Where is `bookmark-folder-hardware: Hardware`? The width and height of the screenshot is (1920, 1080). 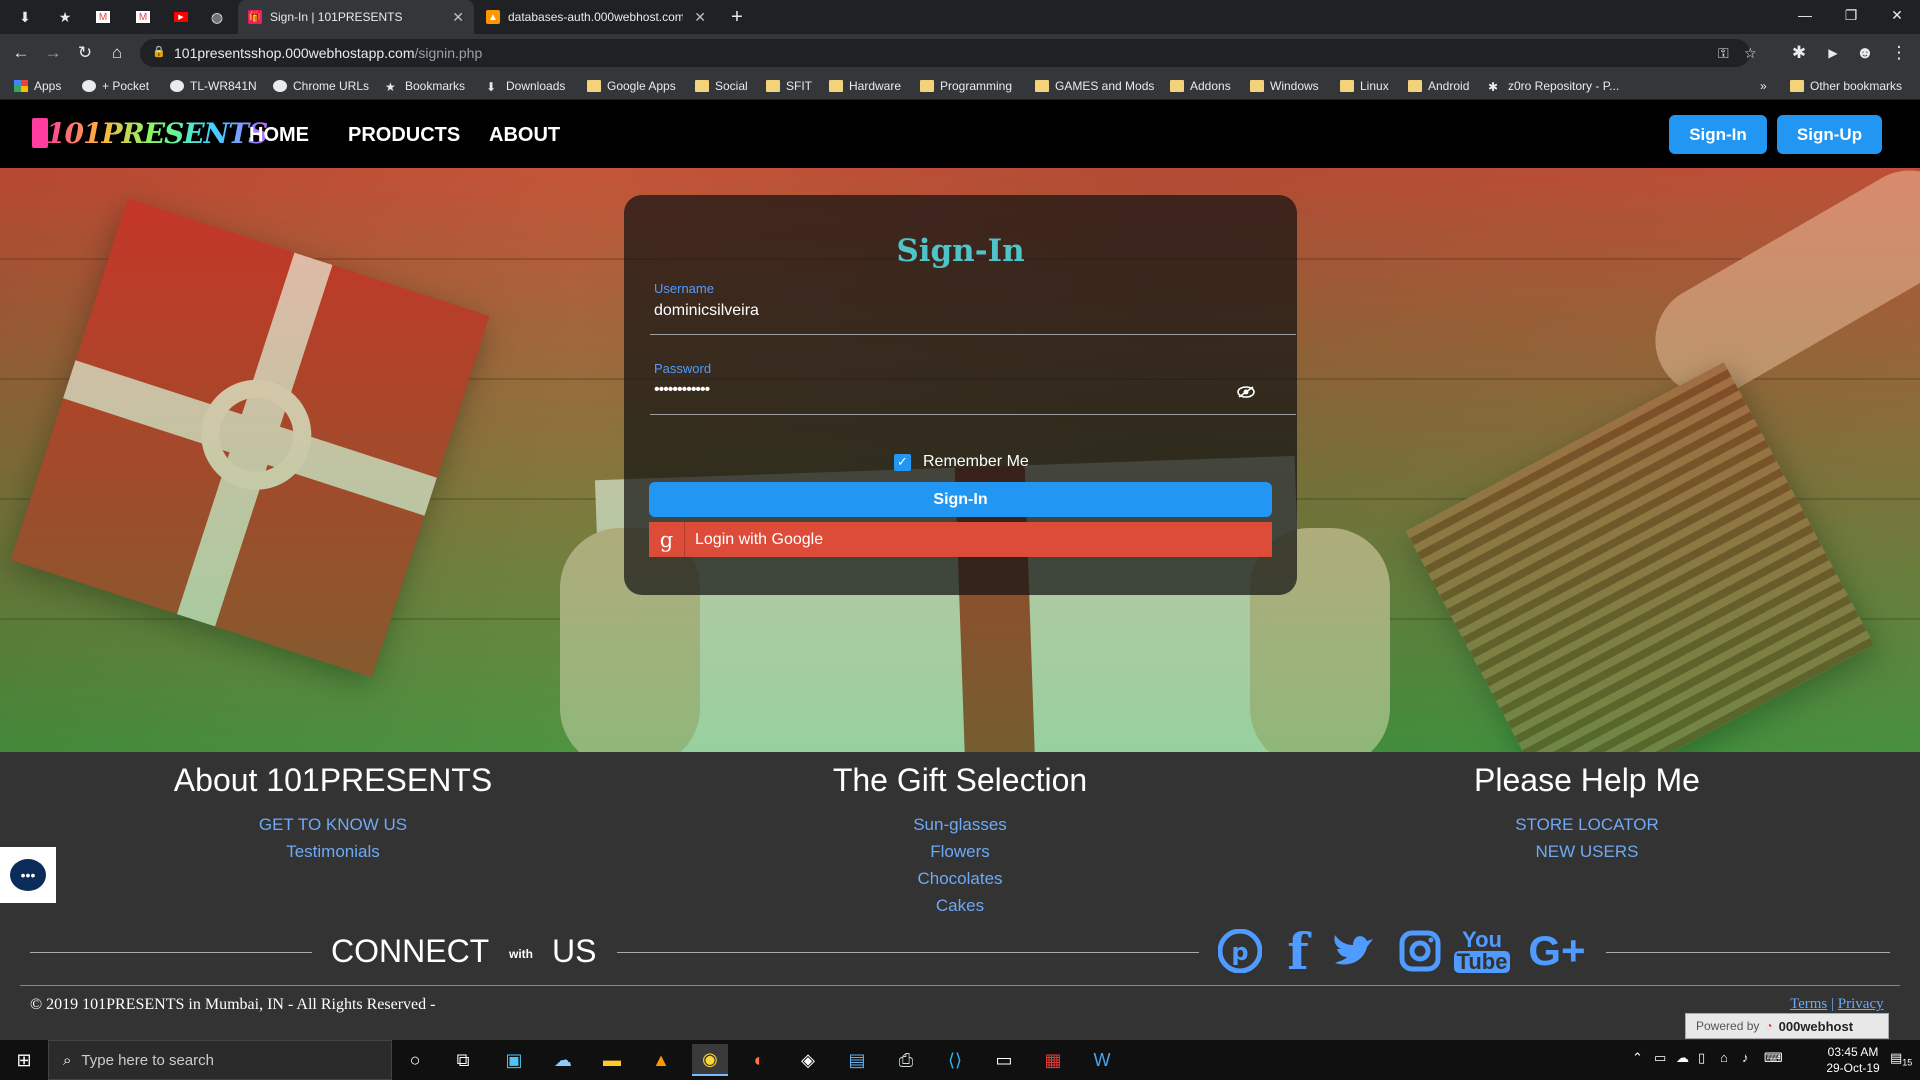 bookmark-folder-hardware: Hardware is located at coordinates (865, 86).